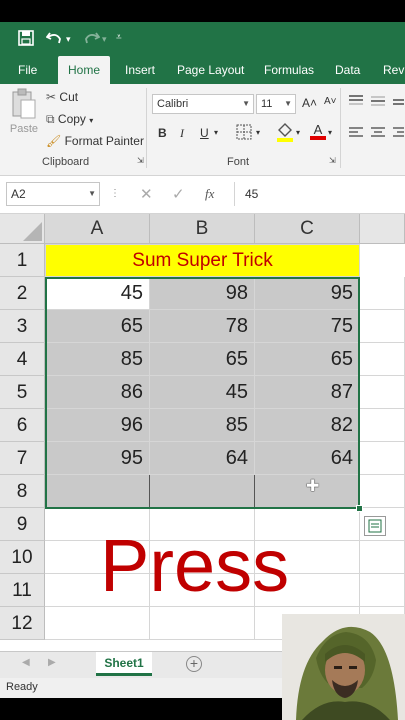 The height and width of the screenshot is (720, 405). Describe the element at coordinates (97, 229) in the screenshot. I see `column-header-a: A` at that location.